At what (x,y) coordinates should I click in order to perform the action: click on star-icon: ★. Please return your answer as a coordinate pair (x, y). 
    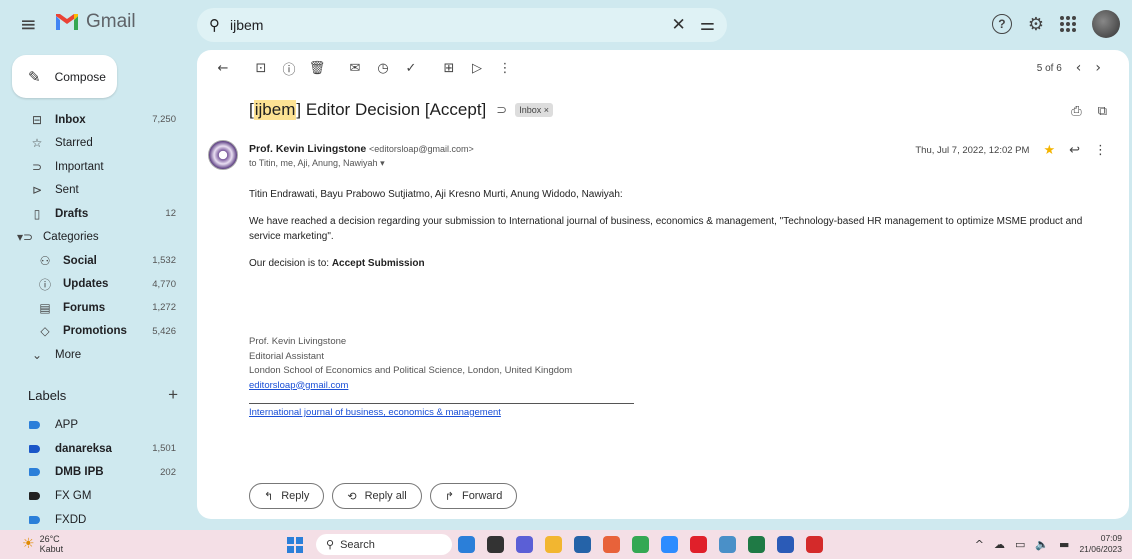
    Looking at the image, I should click on (1049, 150).